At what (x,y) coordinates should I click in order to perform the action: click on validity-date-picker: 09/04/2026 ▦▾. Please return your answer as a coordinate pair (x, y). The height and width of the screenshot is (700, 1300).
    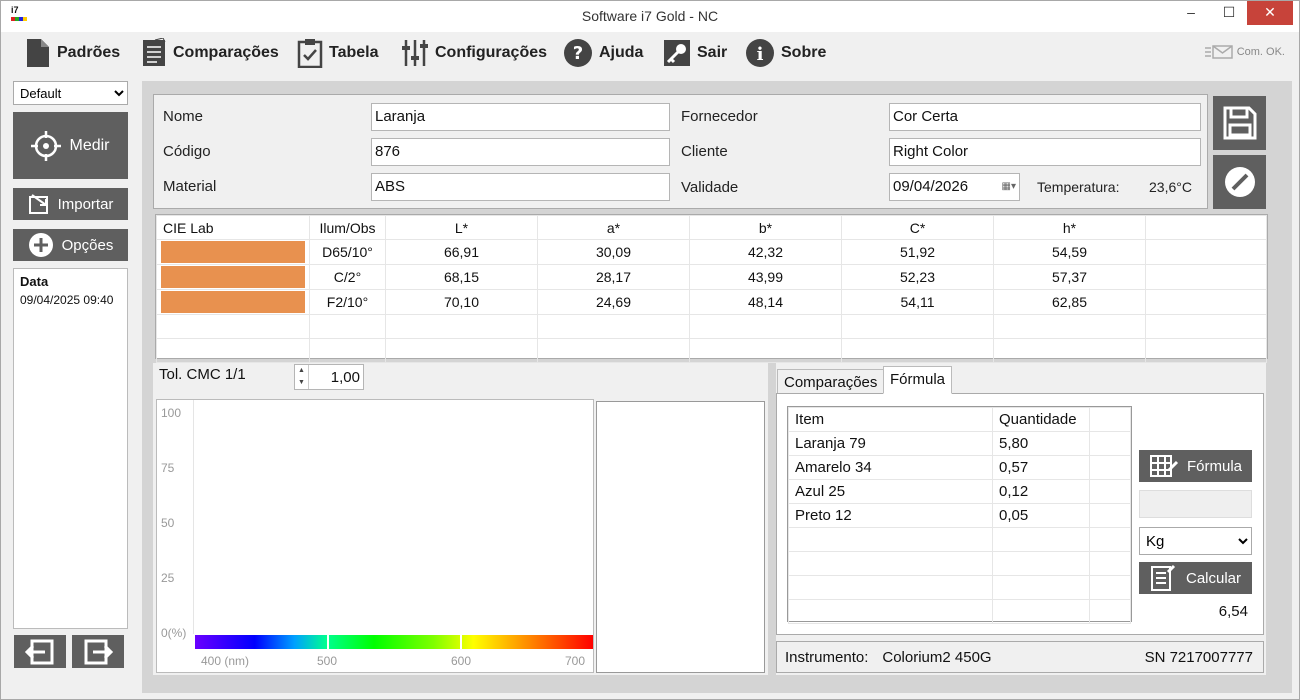
    Looking at the image, I should click on (954, 187).